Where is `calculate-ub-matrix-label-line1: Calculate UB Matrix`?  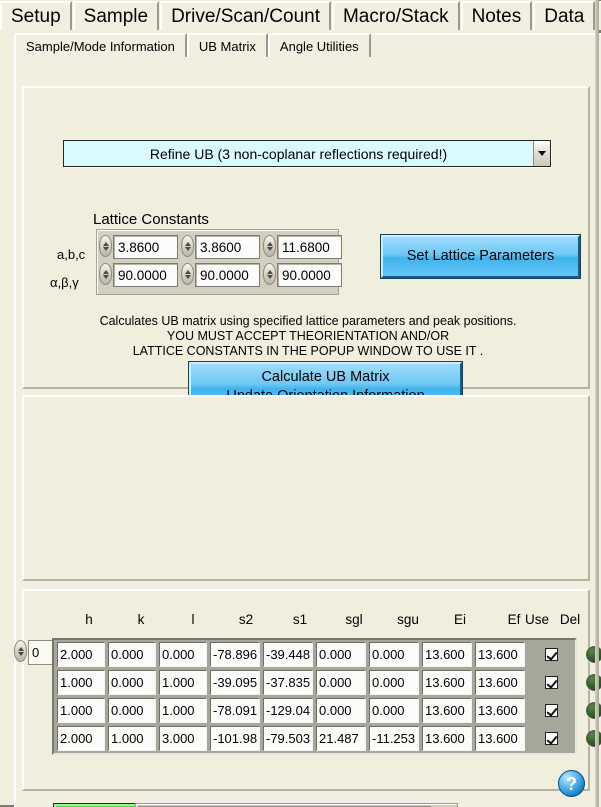 calculate-ub-matrix-label-line1: Calculate UB Matrix is located at coordinates (325, 377).